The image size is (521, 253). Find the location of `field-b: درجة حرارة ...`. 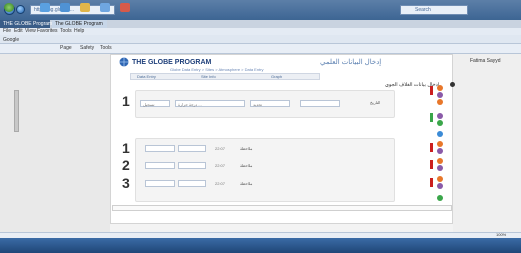

field-b: درجة حرارة ... is located at coordinates (210, 103).